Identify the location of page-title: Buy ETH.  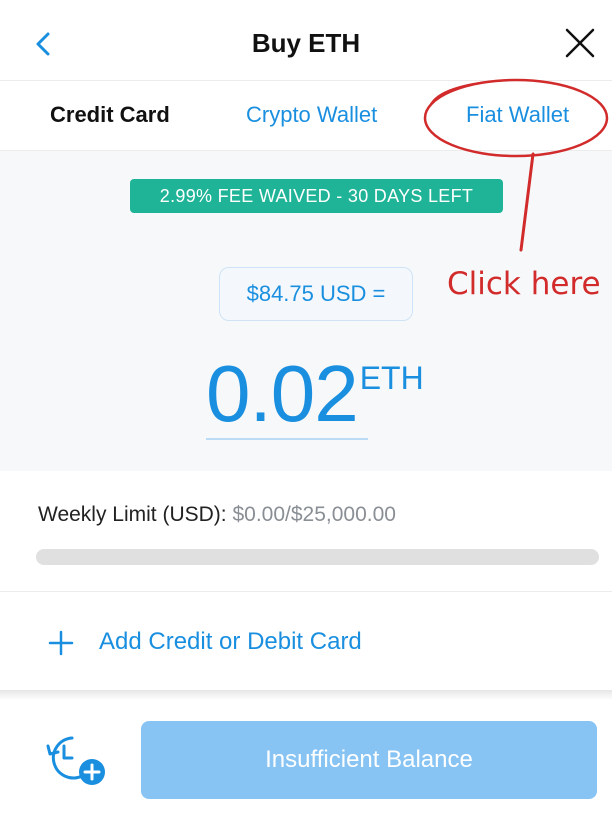
(306, 43).